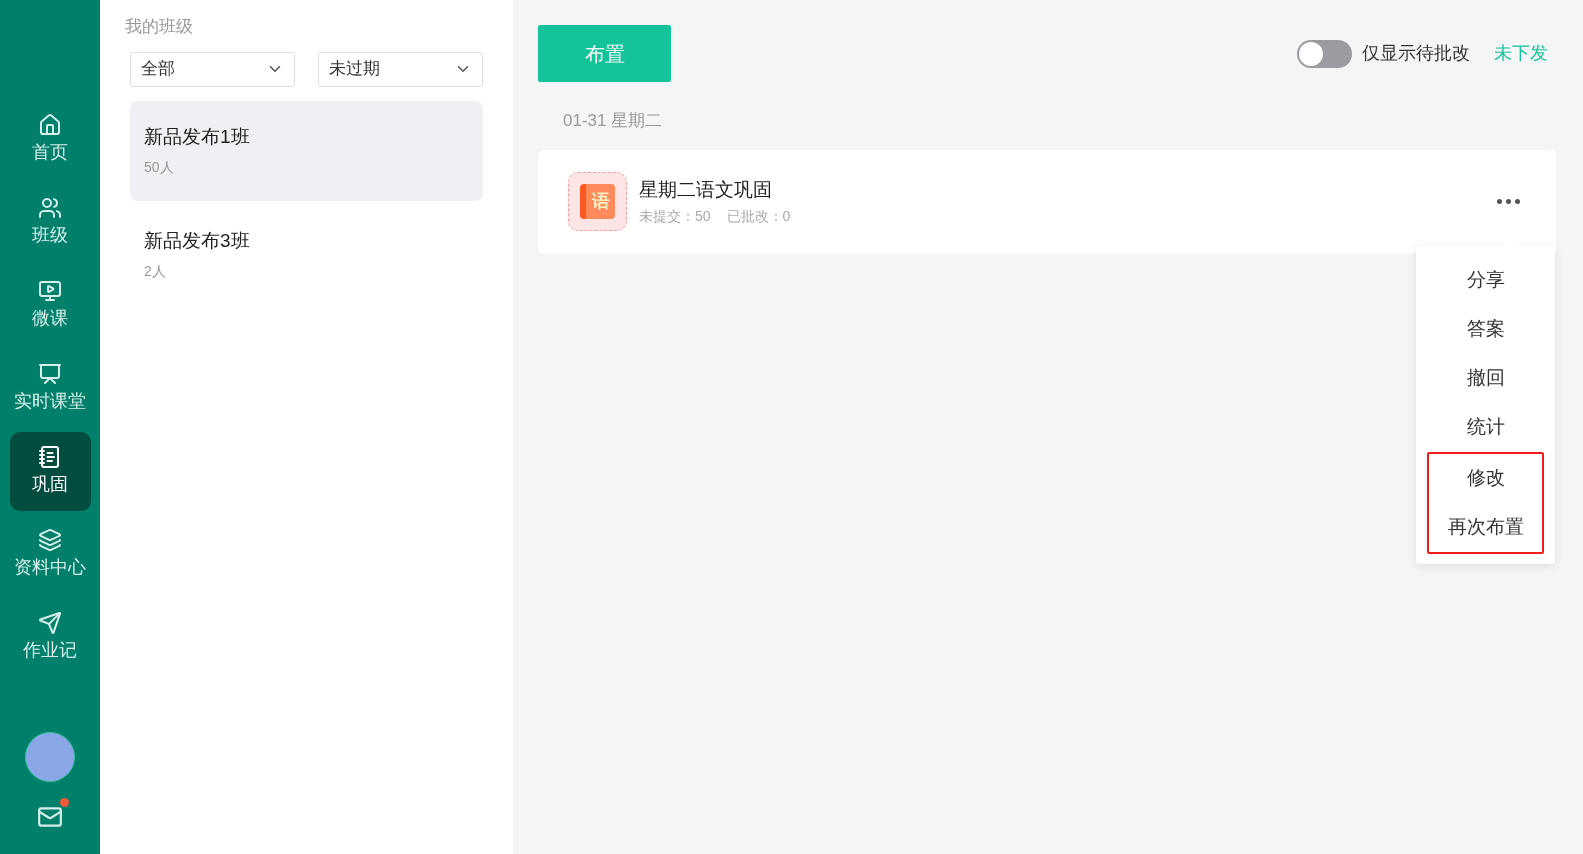  Describe the element at coordinates (1485, 527) in the screenshot. I see `menu-item: 再次布置` at that location.